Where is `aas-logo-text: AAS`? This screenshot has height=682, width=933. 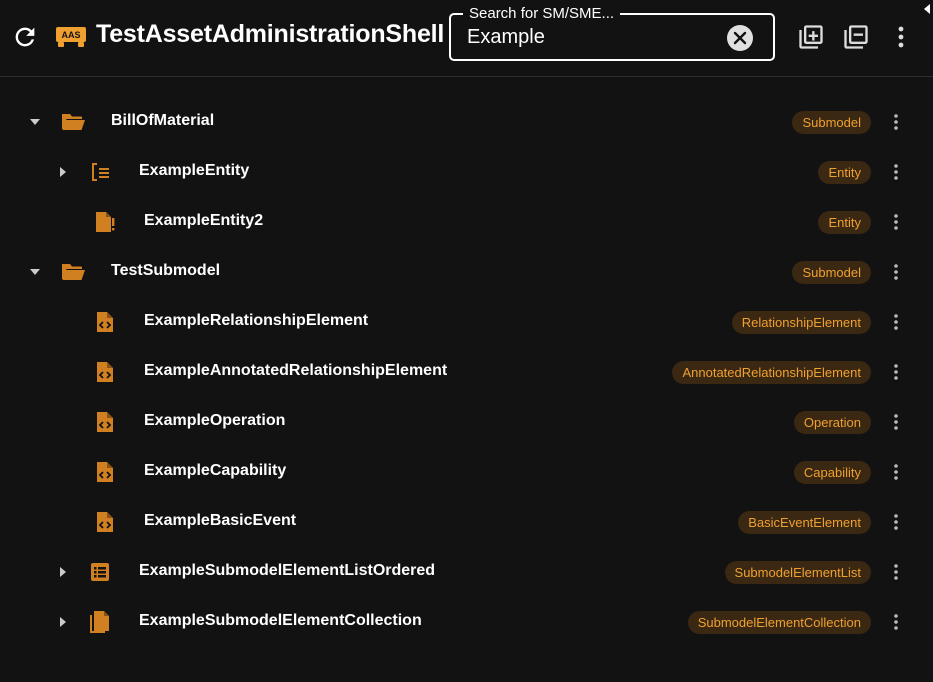
aas-logo-text: AAS is located at coordinates (70, 35).